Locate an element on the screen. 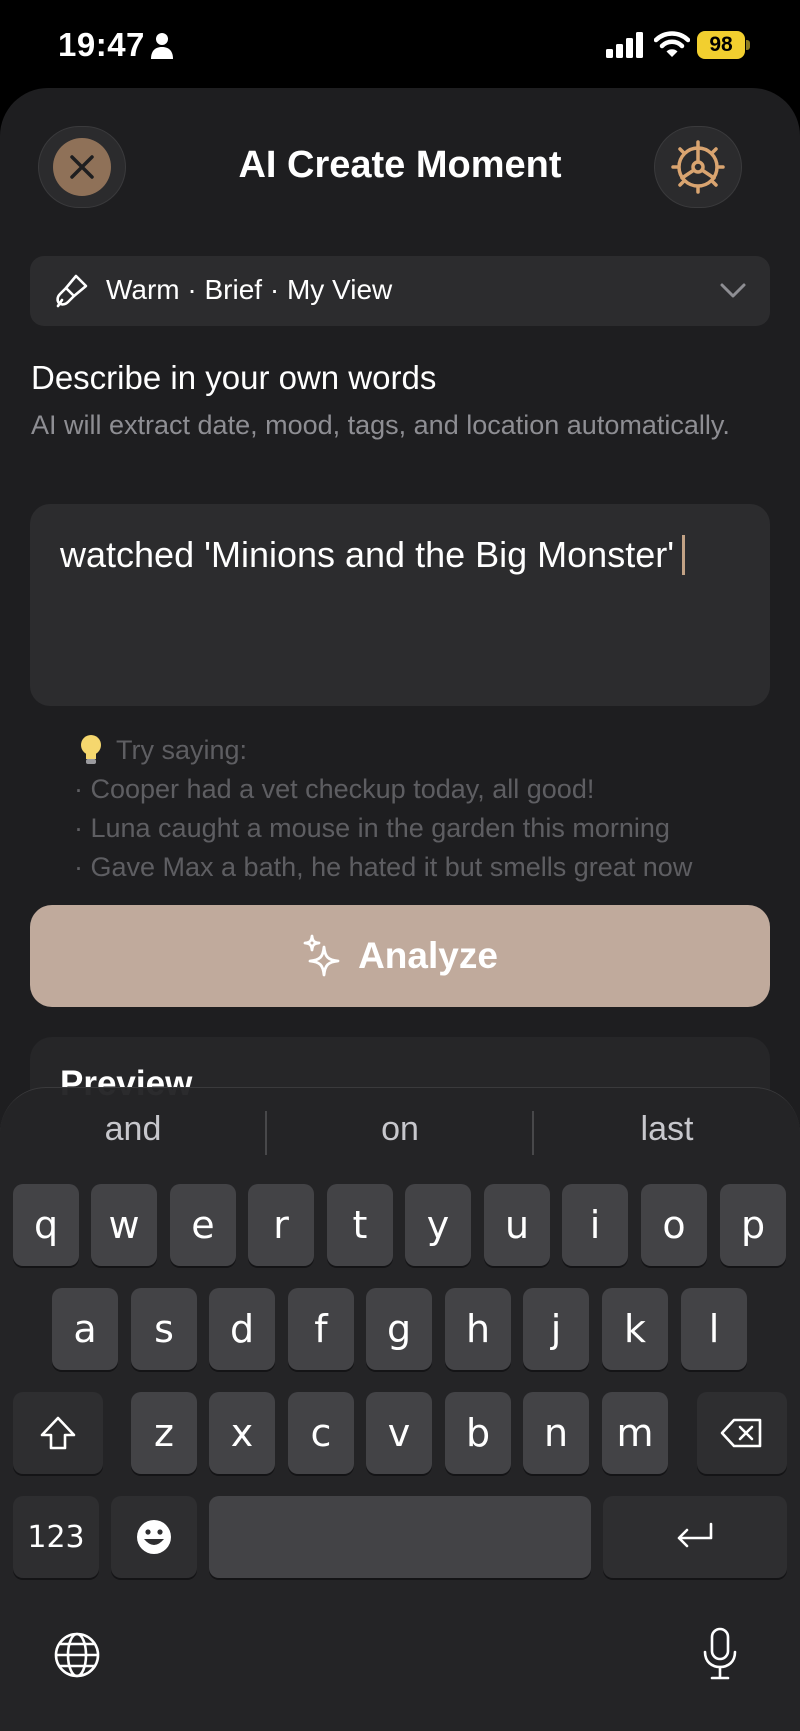 This screenshot has width=800, height=1731. space-key is located at coordinates (400, 1537).